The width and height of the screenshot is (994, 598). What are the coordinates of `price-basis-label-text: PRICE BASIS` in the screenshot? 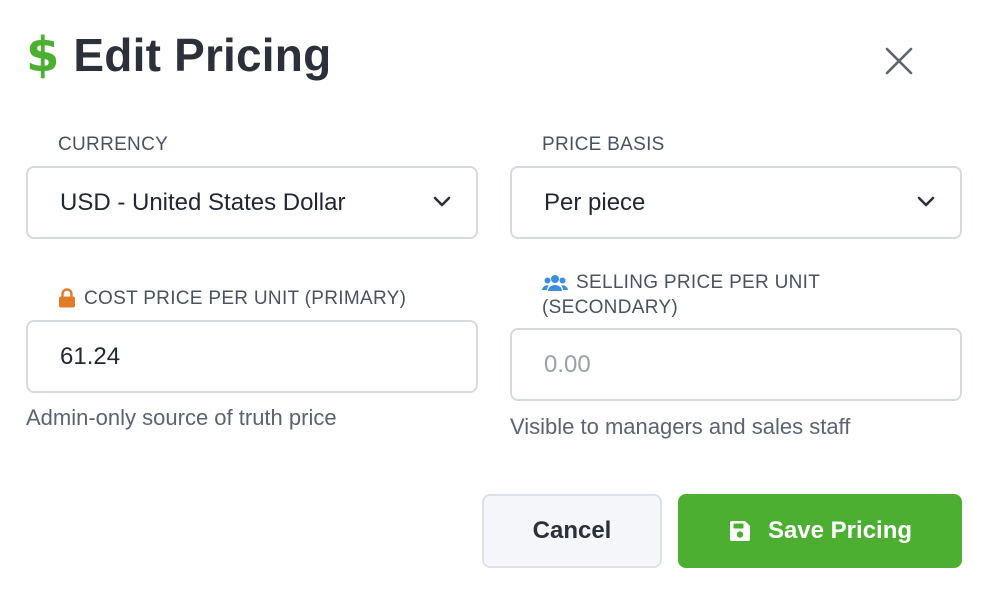 It's located at (603, 144).